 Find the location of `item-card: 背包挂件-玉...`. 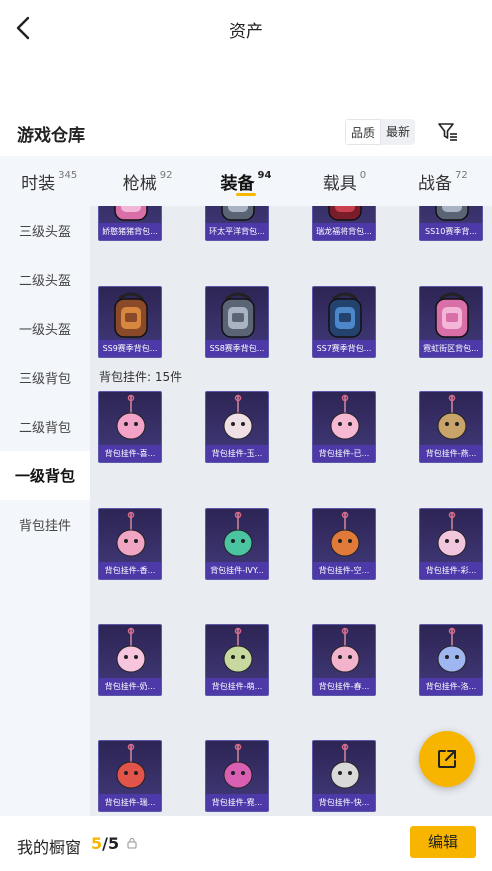

item-card: 背包挂件-玉... is located at coordinates (237, 427).